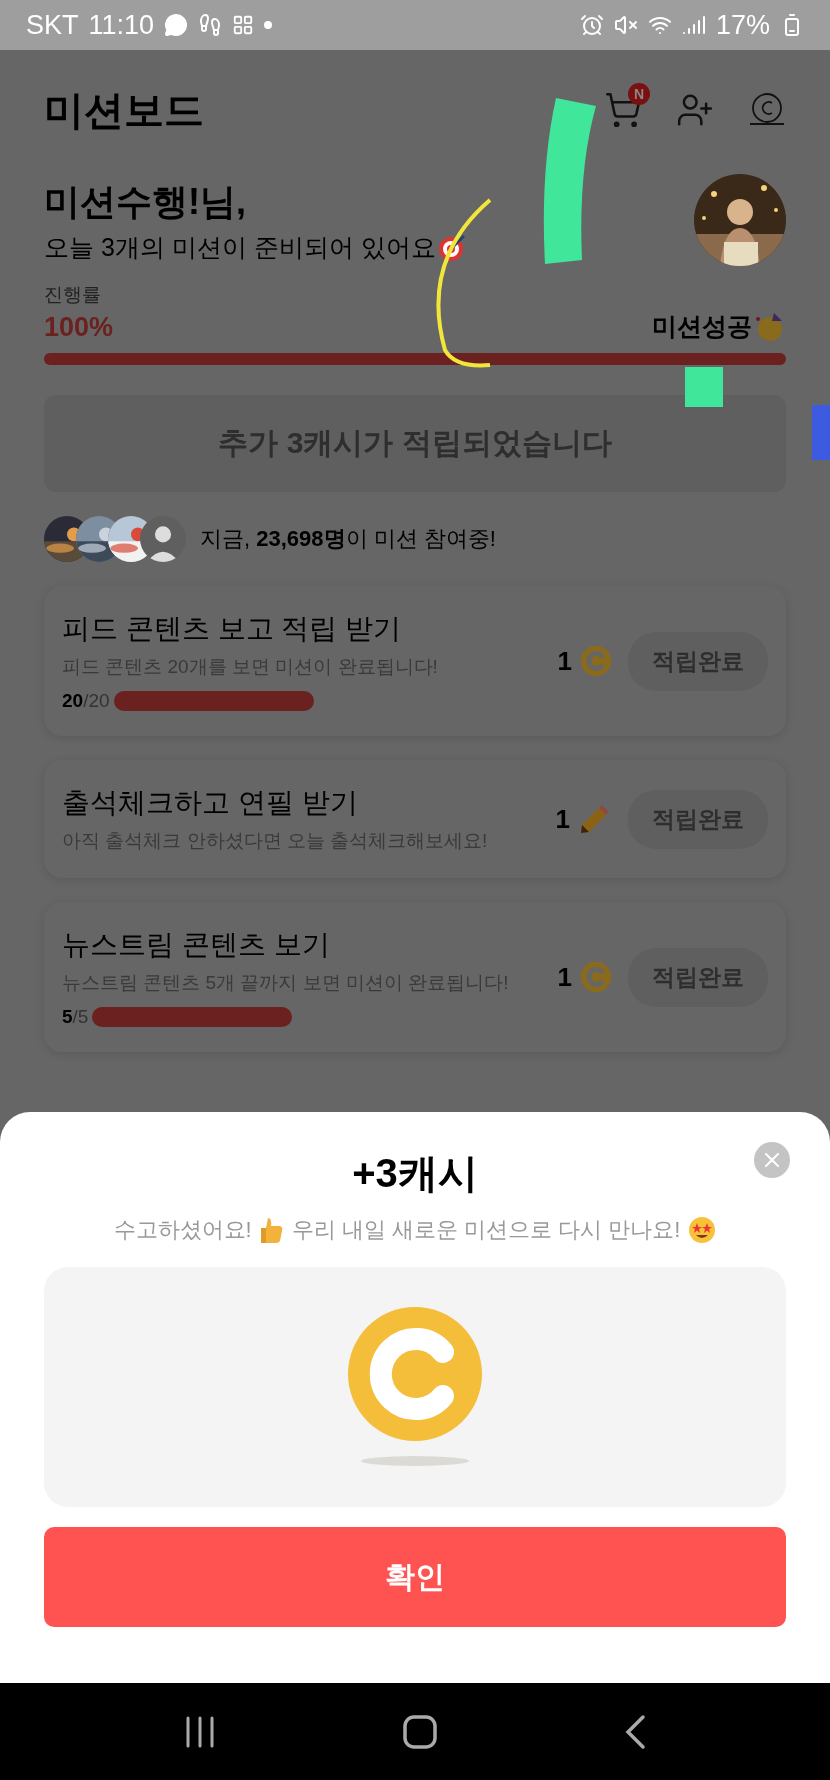  What do you see at coordinates (451, 247) in the screenshot?
I see `target-icon` at bounding box center [451, 247].